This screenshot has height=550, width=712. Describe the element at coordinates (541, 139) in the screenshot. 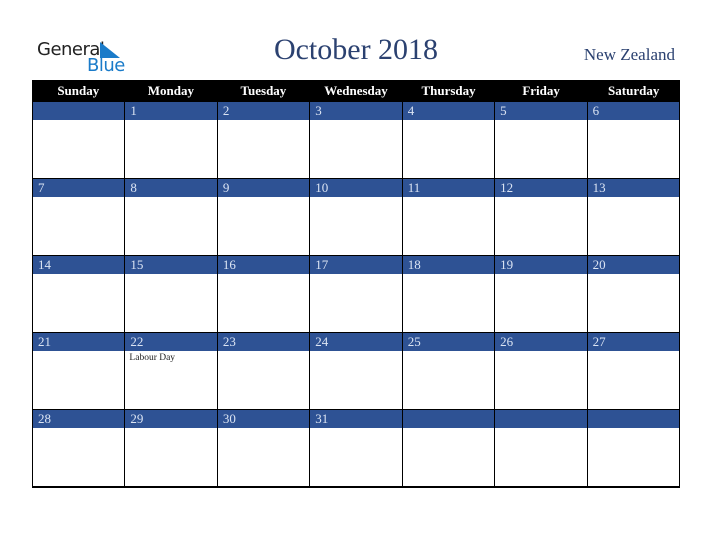

I see `day-cell: 5` at that location.